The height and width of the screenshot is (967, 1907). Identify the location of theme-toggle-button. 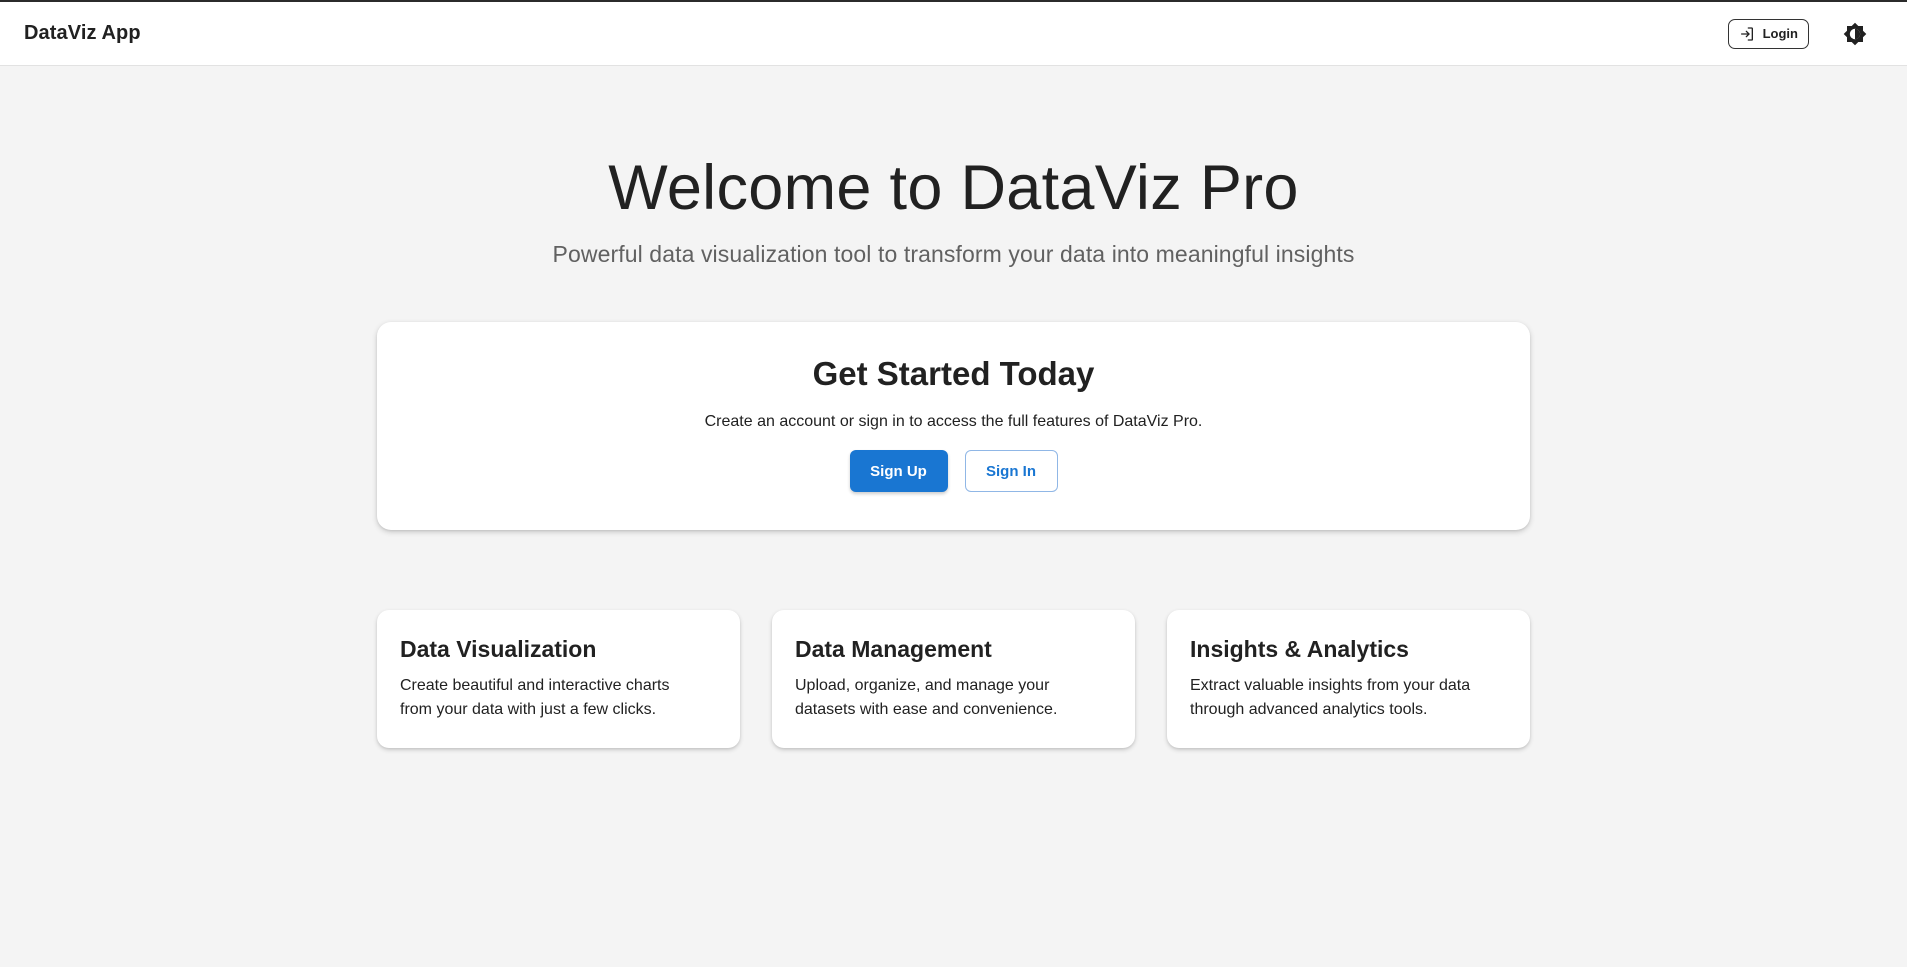
(1855, 34).